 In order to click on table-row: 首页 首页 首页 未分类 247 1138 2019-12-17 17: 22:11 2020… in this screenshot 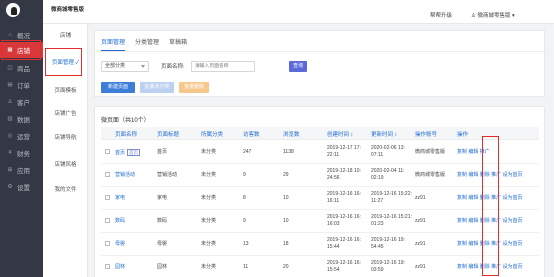, I will do `click(320, 152)`.